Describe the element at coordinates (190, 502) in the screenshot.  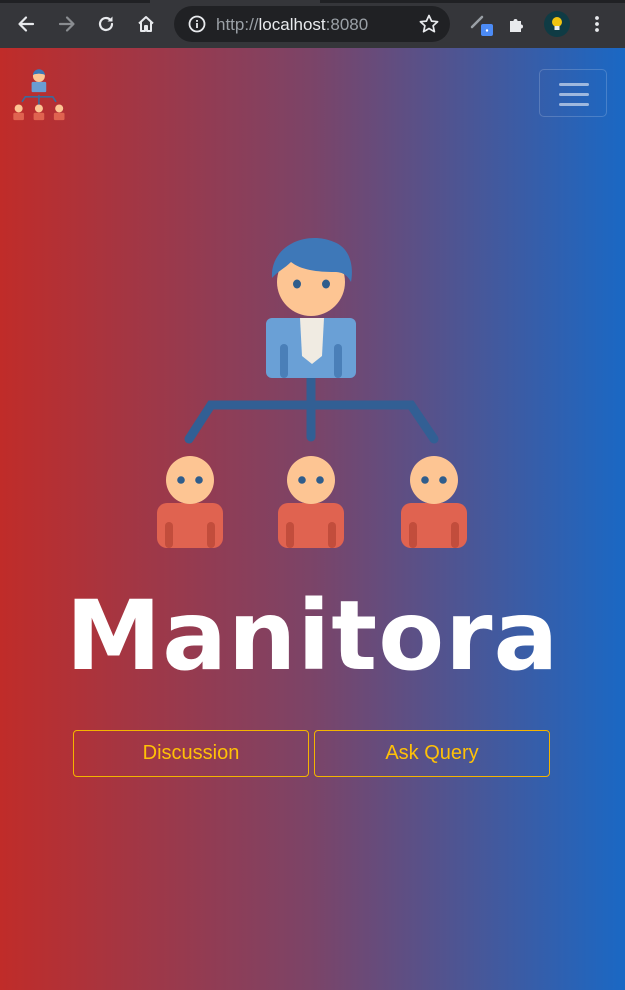
I see `team-member-left` at that location.